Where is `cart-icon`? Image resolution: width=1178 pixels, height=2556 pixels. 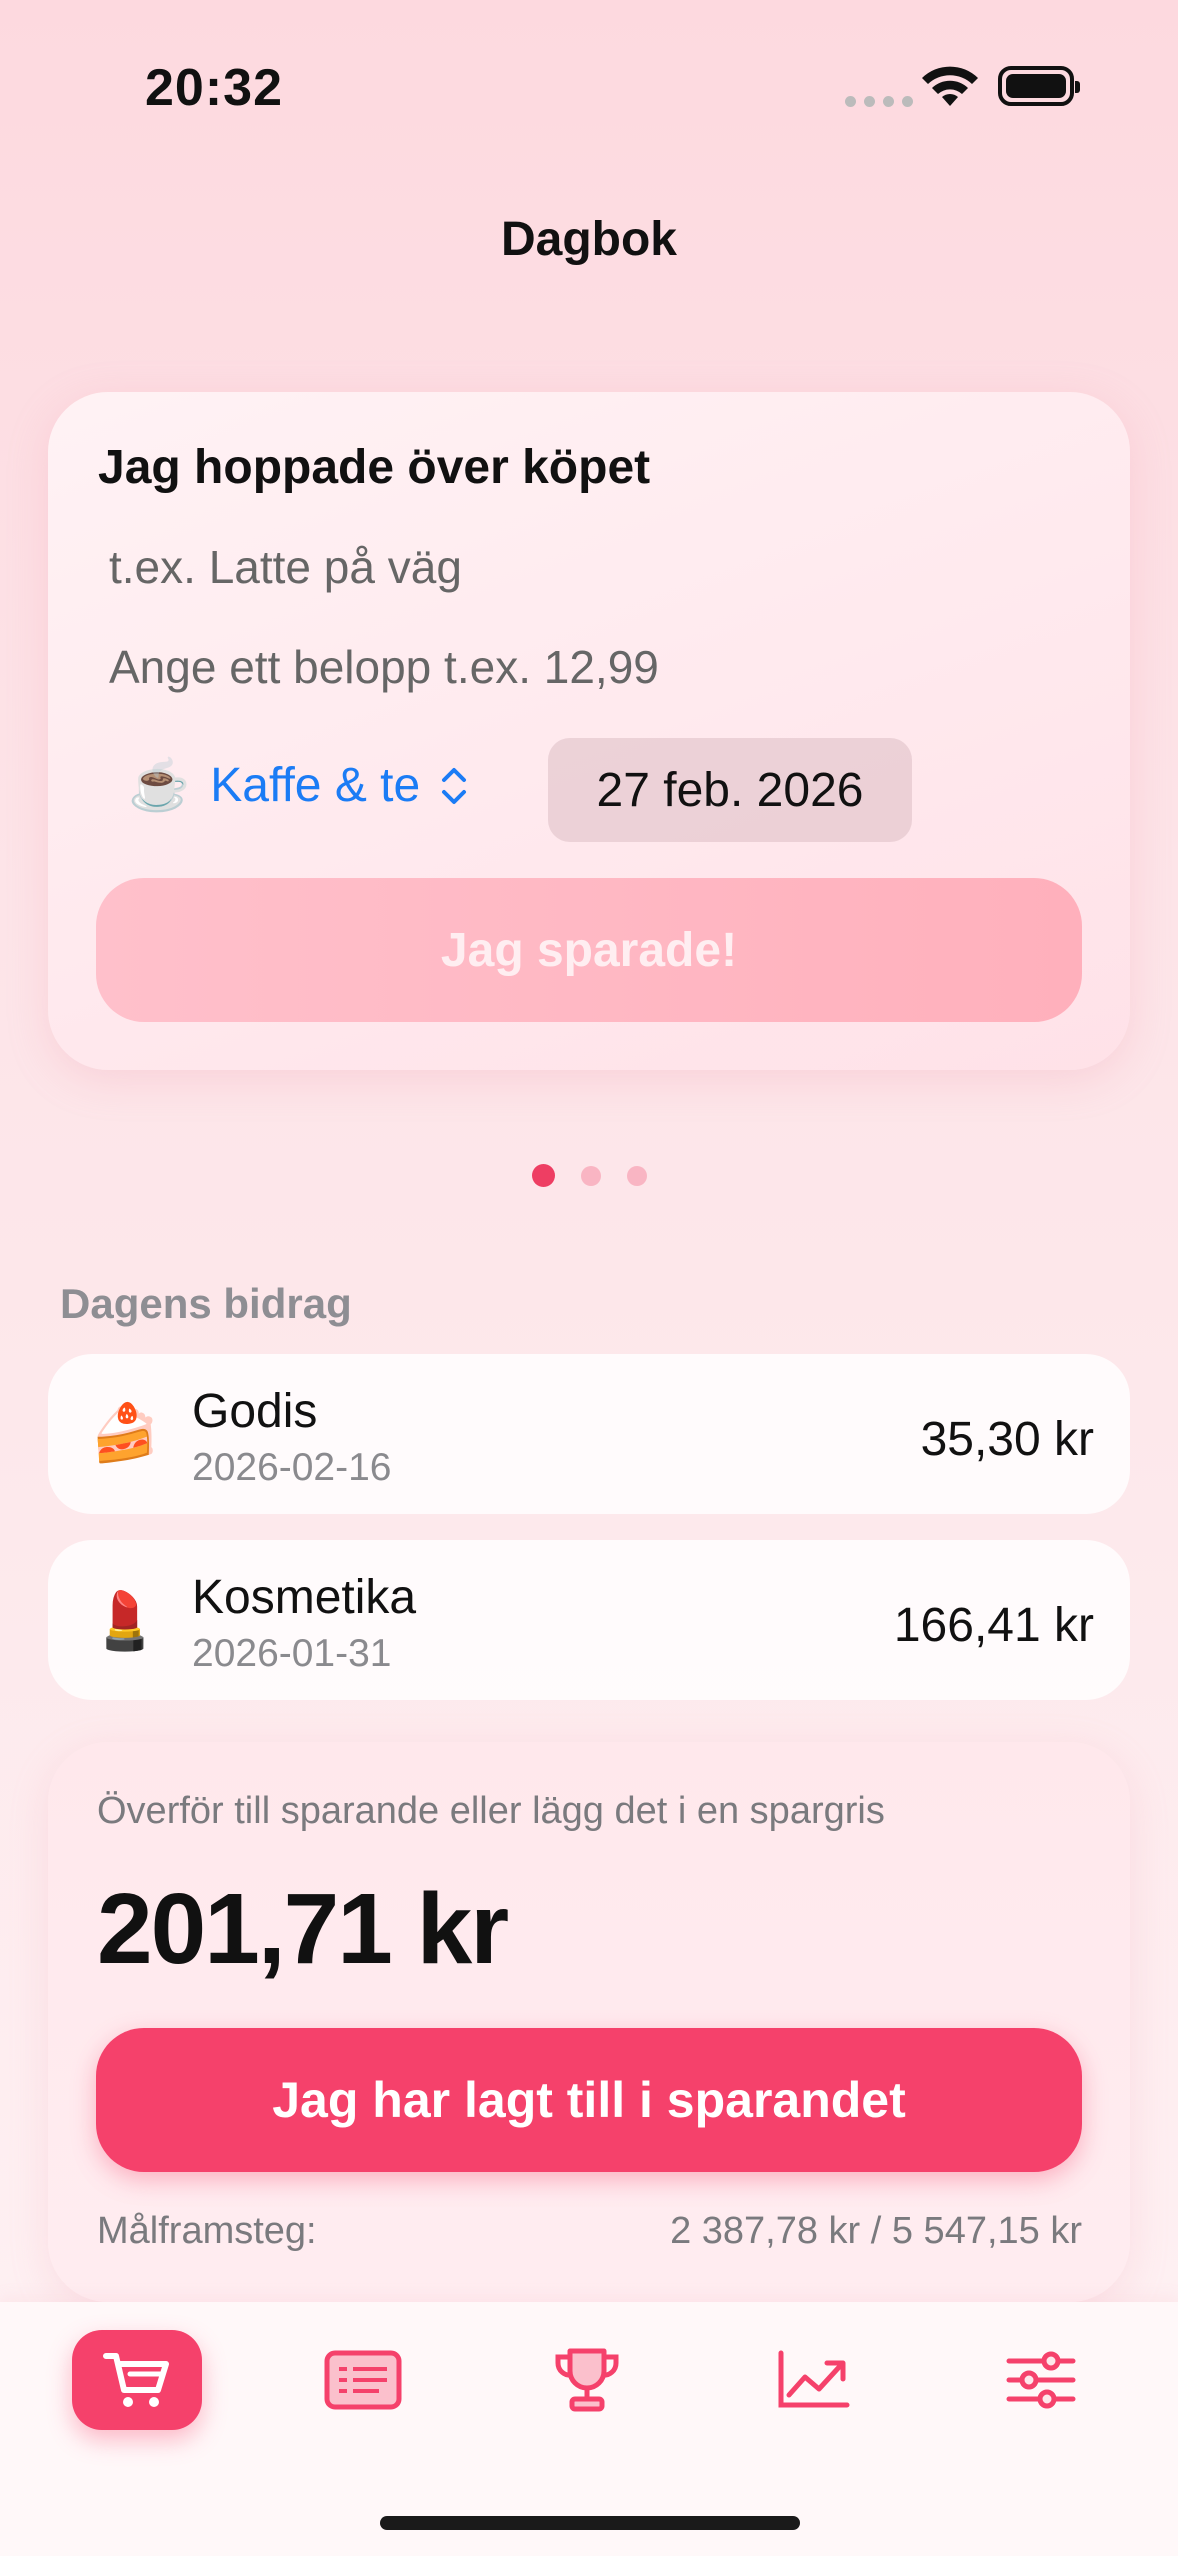 cart-icon is located at coordinates (136, 2380).